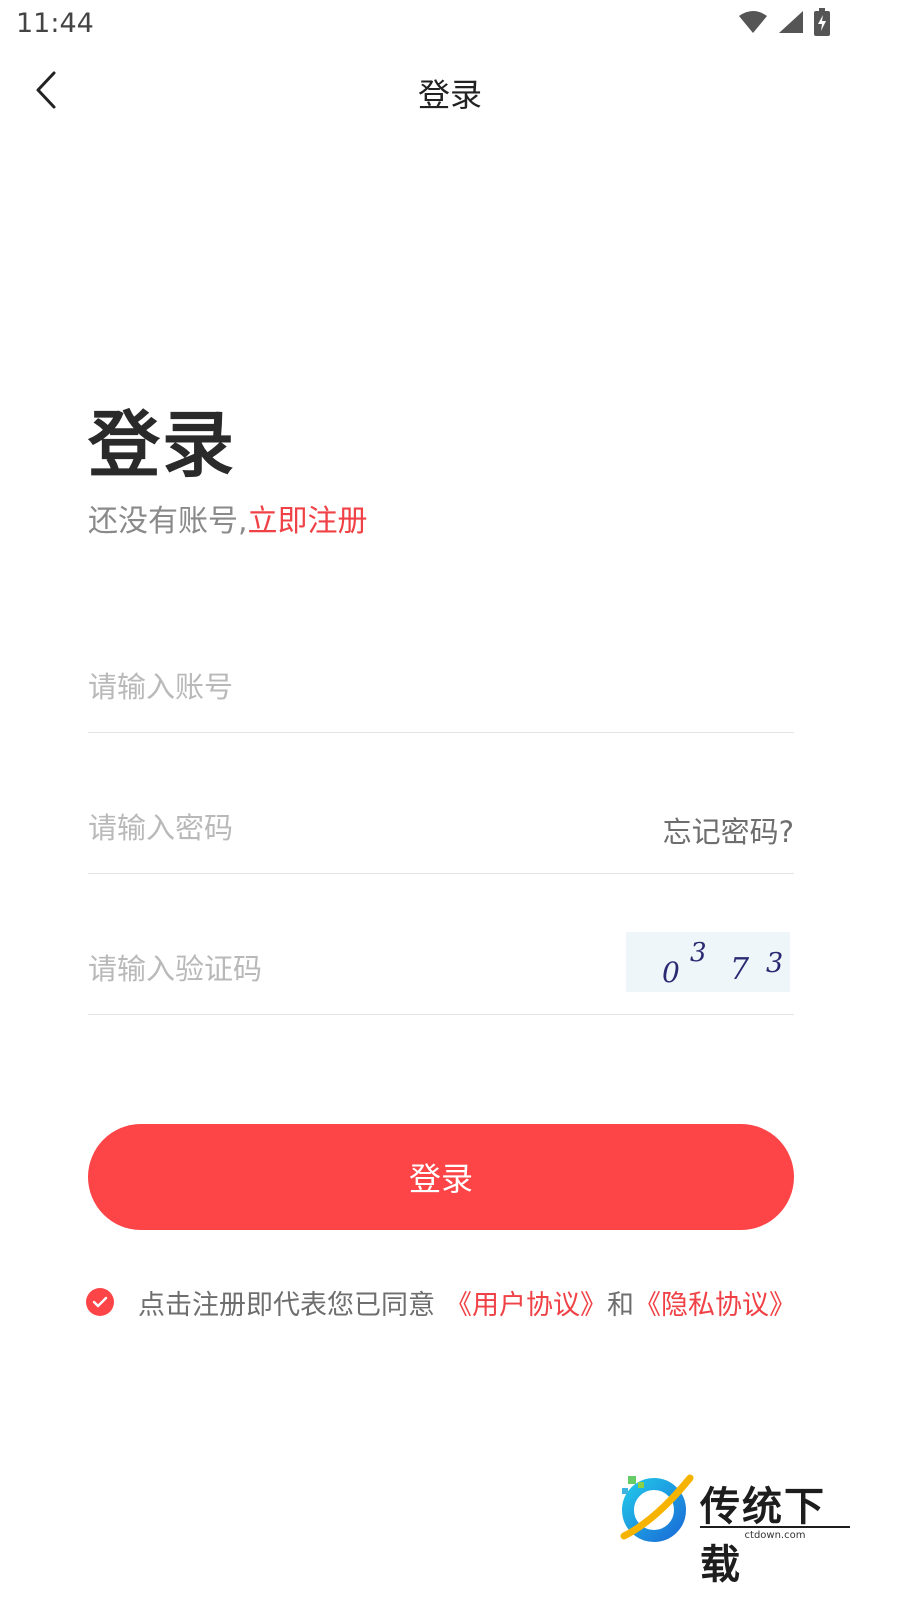 This screenshot has height=1600, width=900. I want to click on captcha-field: 0 3 7 3, so click(441, 969).